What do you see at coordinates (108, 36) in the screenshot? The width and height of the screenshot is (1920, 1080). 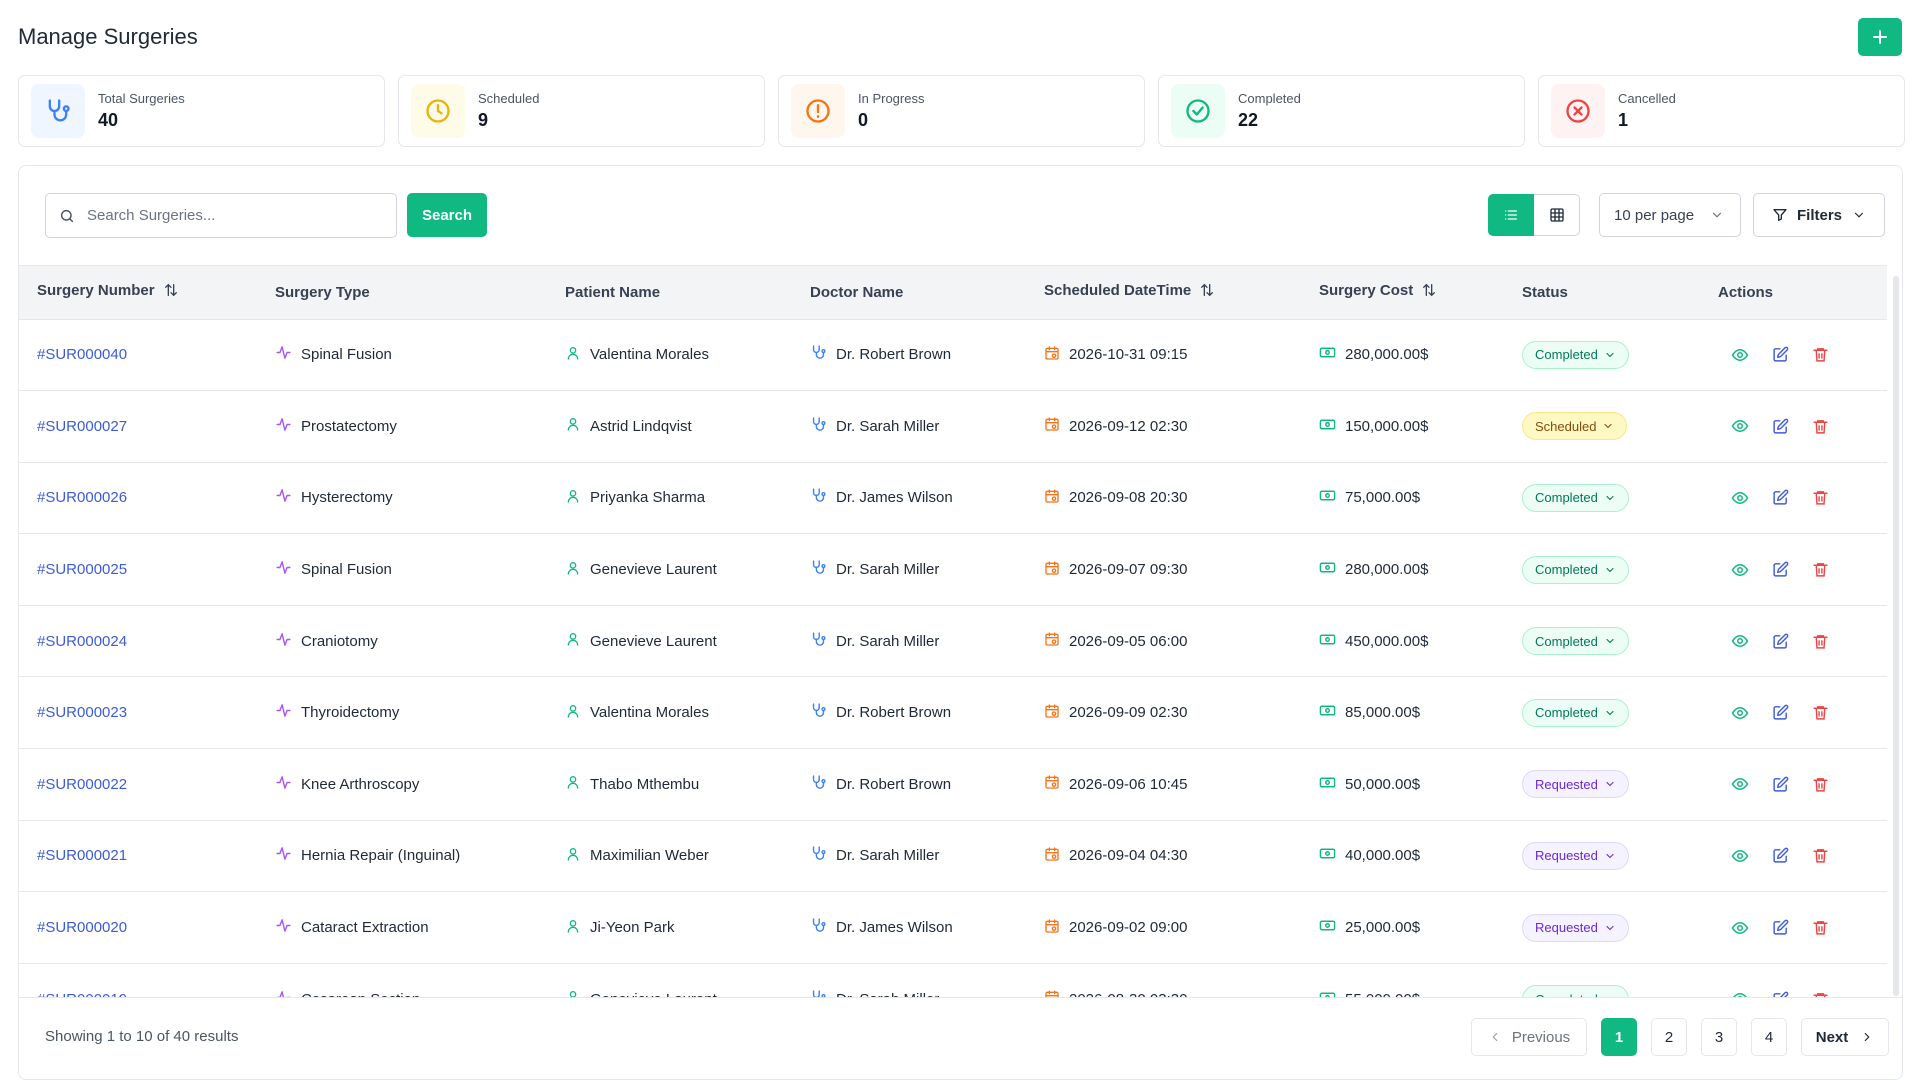 I see `page-title: Manage Surgeries` at bounding box center [108, 36].